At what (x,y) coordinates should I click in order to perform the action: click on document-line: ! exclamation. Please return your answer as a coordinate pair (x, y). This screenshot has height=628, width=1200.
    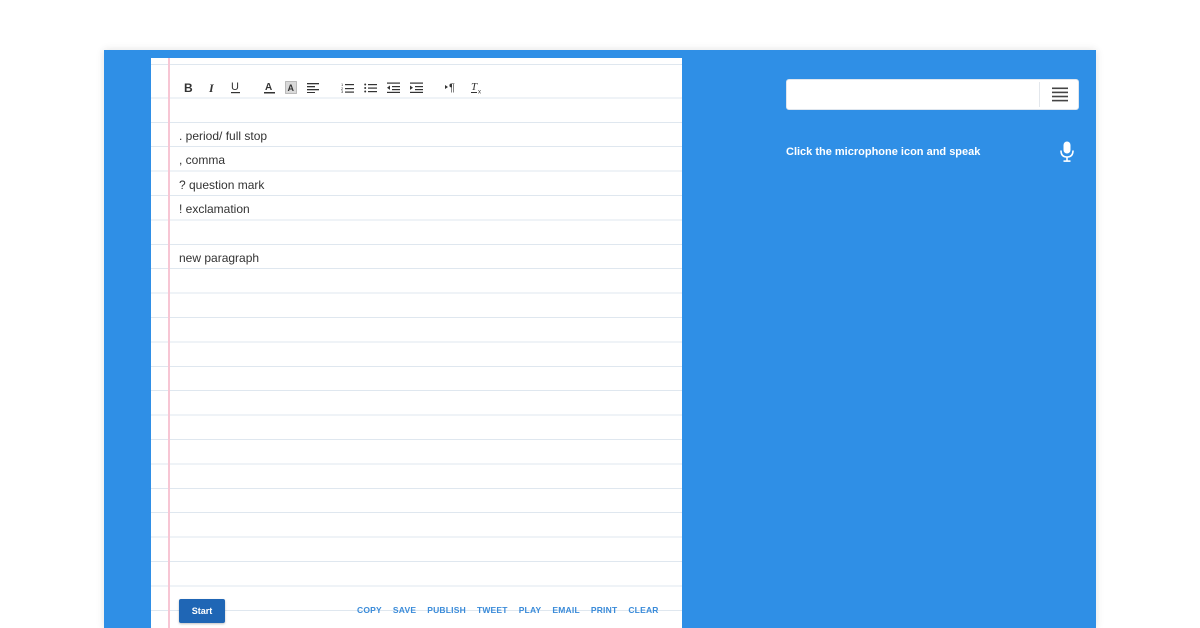
    Looking at the image, I should click on (214, 209).